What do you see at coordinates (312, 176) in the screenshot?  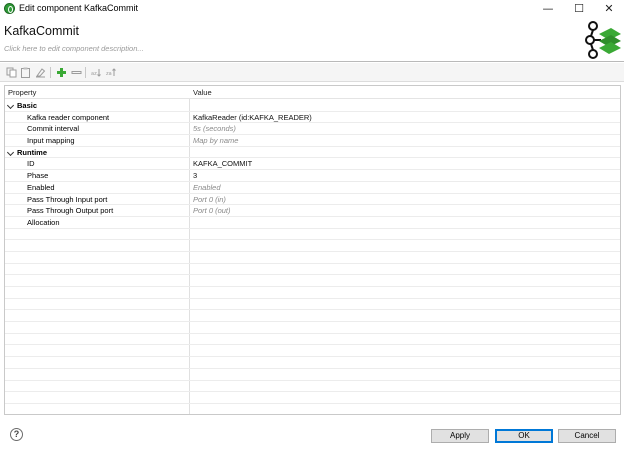 I see `table-row: Phase 3` at bounding box center [312, 176].